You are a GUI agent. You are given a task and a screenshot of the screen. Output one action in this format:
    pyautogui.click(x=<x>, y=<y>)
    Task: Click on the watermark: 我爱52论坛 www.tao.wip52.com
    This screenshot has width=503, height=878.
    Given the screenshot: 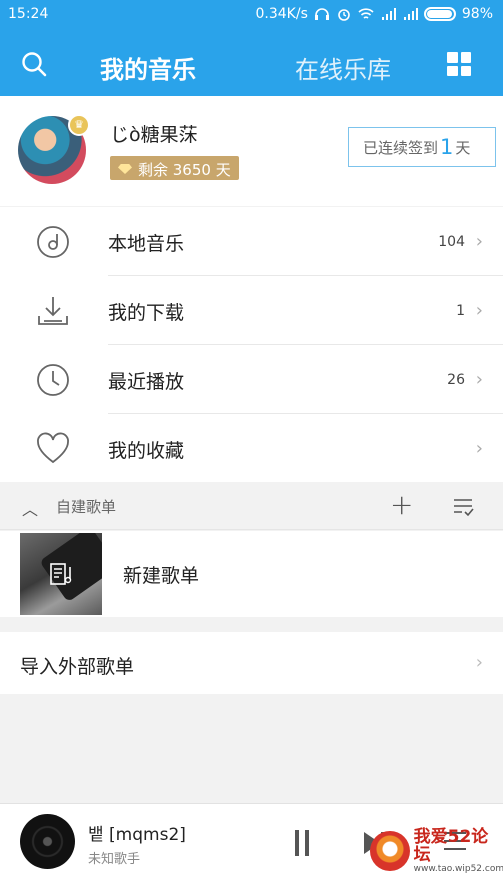 What is the action you would take?
    pyautogui.click(x=436, y=851)
    